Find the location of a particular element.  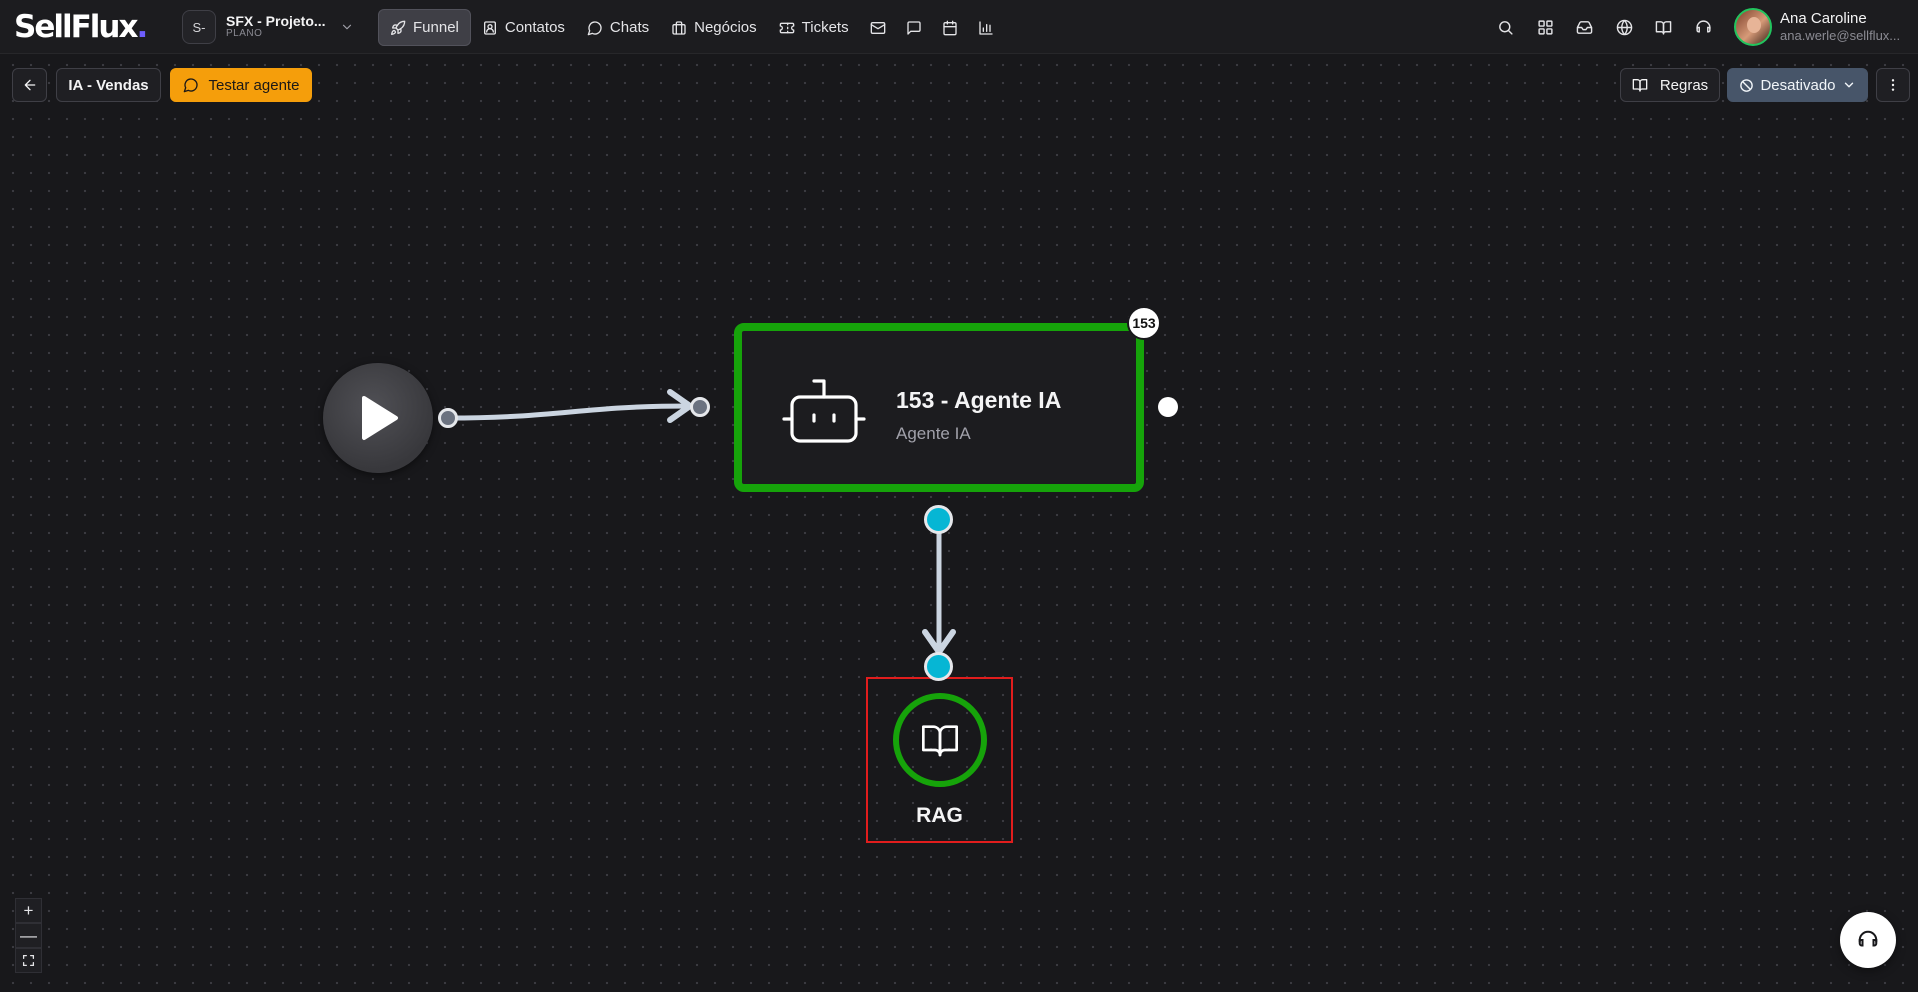

start-node is located at coordinates (378, 418).